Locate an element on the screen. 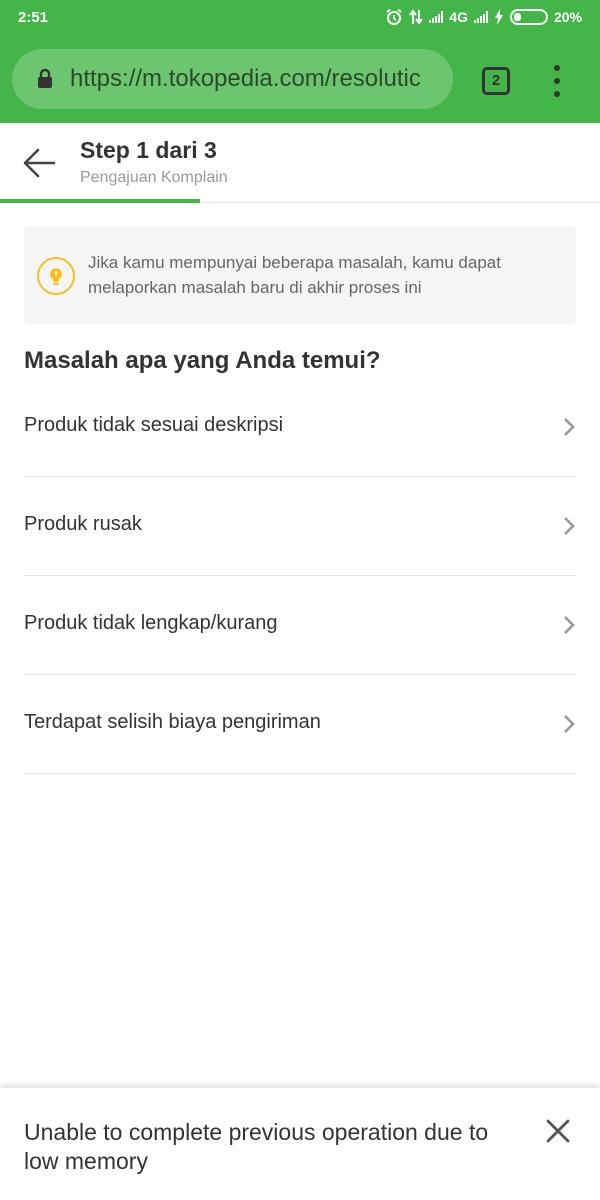 The width and height of the screenshot is (600, 1200). list-item-label: Terdapat selisih biaya pengiriman is located at coordinates (172, 722).